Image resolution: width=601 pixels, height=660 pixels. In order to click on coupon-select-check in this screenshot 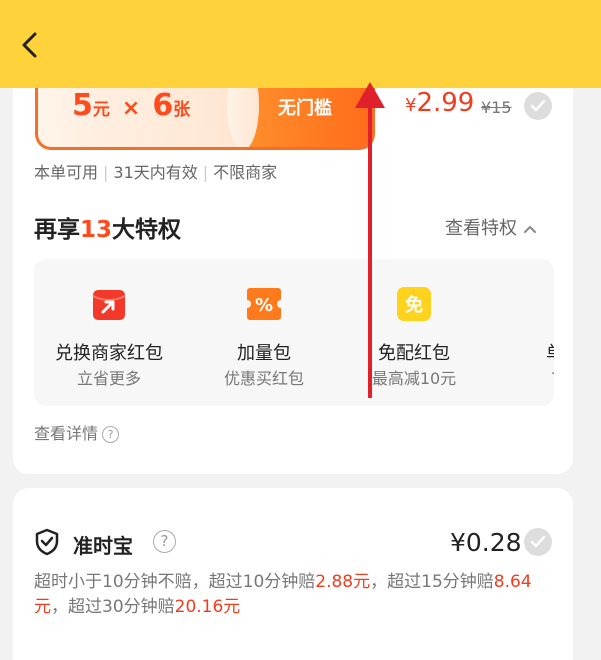, I will do `click(538, 106)`.